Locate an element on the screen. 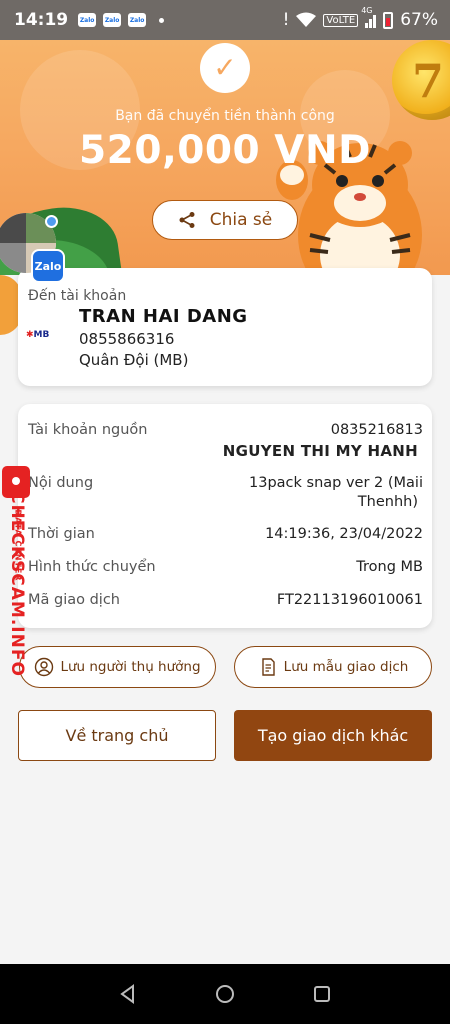 The height and width of the screenshot is (1024, 450). home-button: Về trang chủ is located at coordinates (117, 735).